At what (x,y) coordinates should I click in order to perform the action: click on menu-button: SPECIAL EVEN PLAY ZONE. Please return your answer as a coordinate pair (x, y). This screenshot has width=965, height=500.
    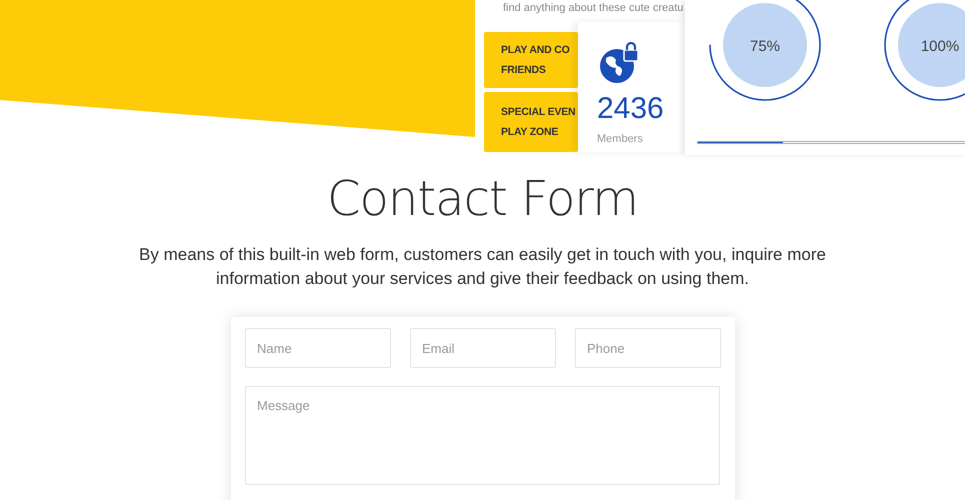
    Looking at the image, I should click on (531, 122).